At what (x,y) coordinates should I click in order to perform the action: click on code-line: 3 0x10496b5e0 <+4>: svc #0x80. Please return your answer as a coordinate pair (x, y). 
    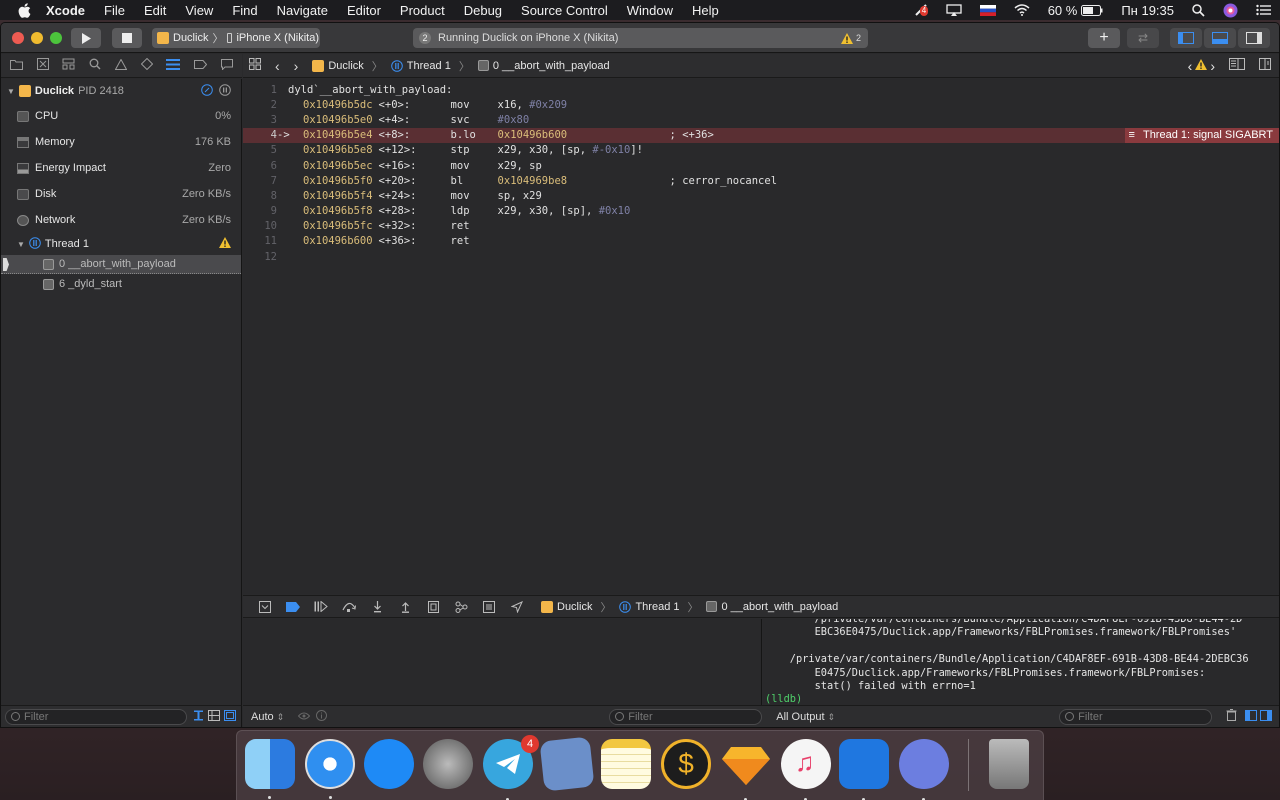
    Looking at the image, I should click on (761, 119).